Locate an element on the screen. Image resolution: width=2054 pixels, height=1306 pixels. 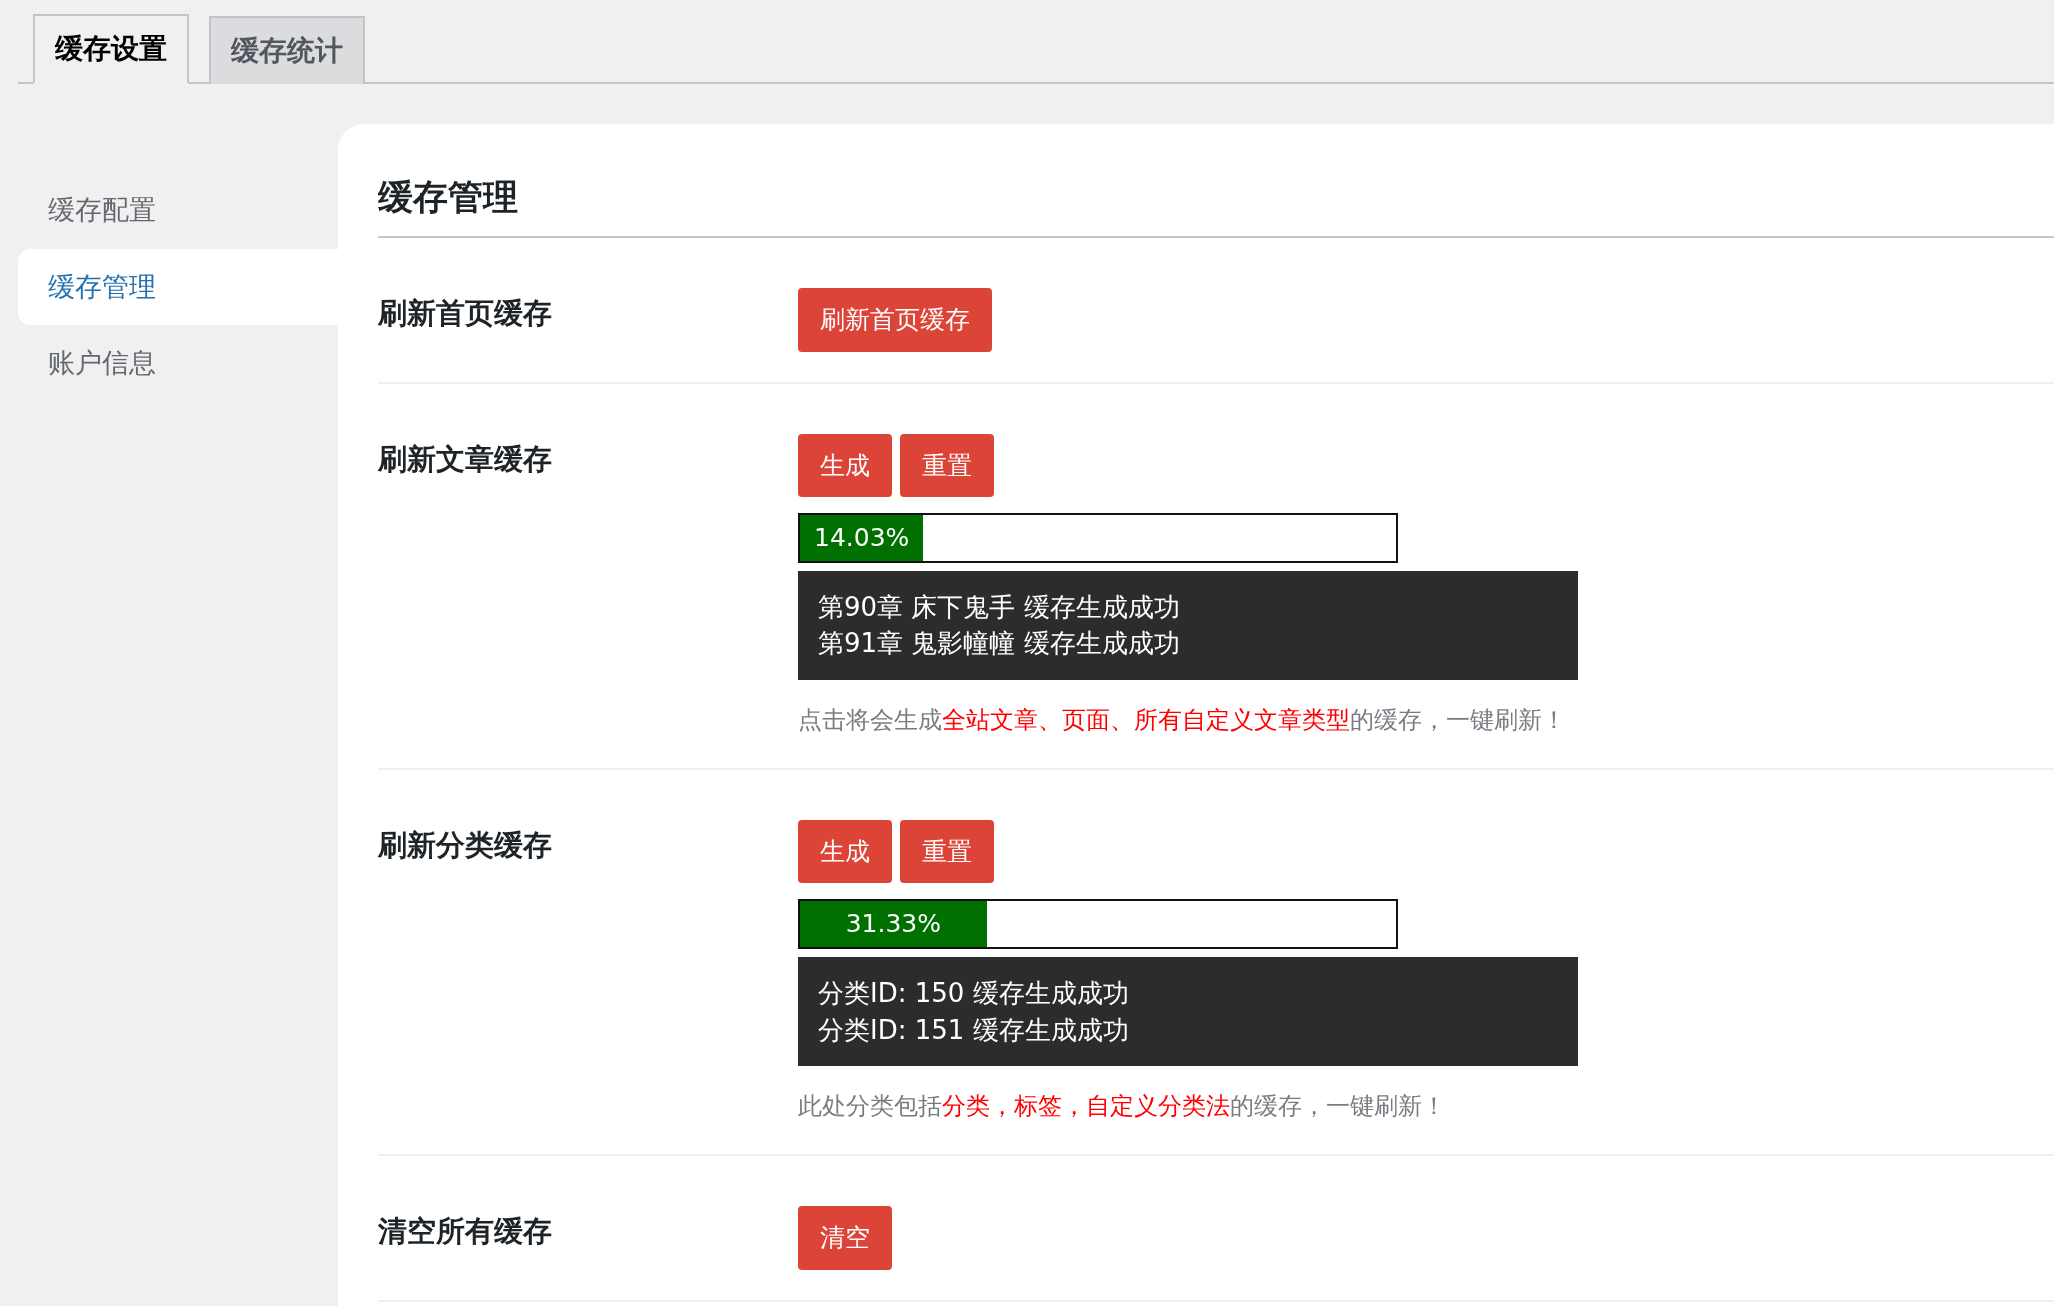
action-button: 刷新首页缓存 is located at coordinates (895, 320).